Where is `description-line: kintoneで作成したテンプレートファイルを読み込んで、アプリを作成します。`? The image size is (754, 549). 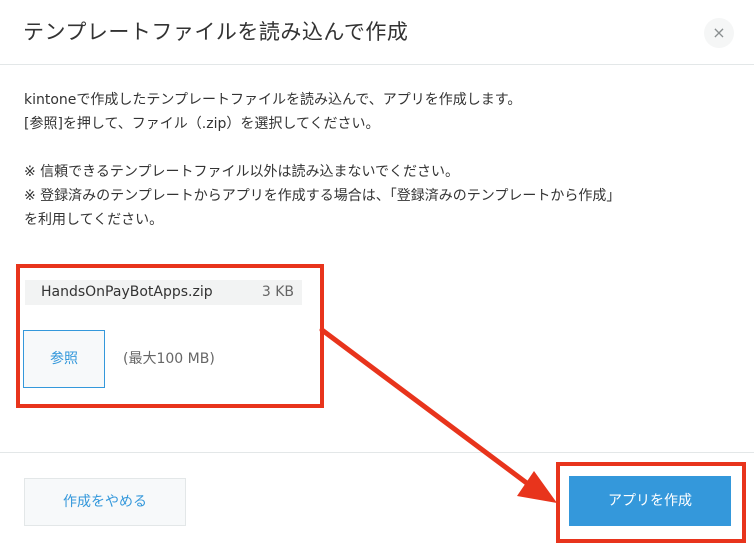
description-line: kintoneで作成したテンプレートファイルを読み込んで、アプリを作成します。 is located at coordinates (273, 100).